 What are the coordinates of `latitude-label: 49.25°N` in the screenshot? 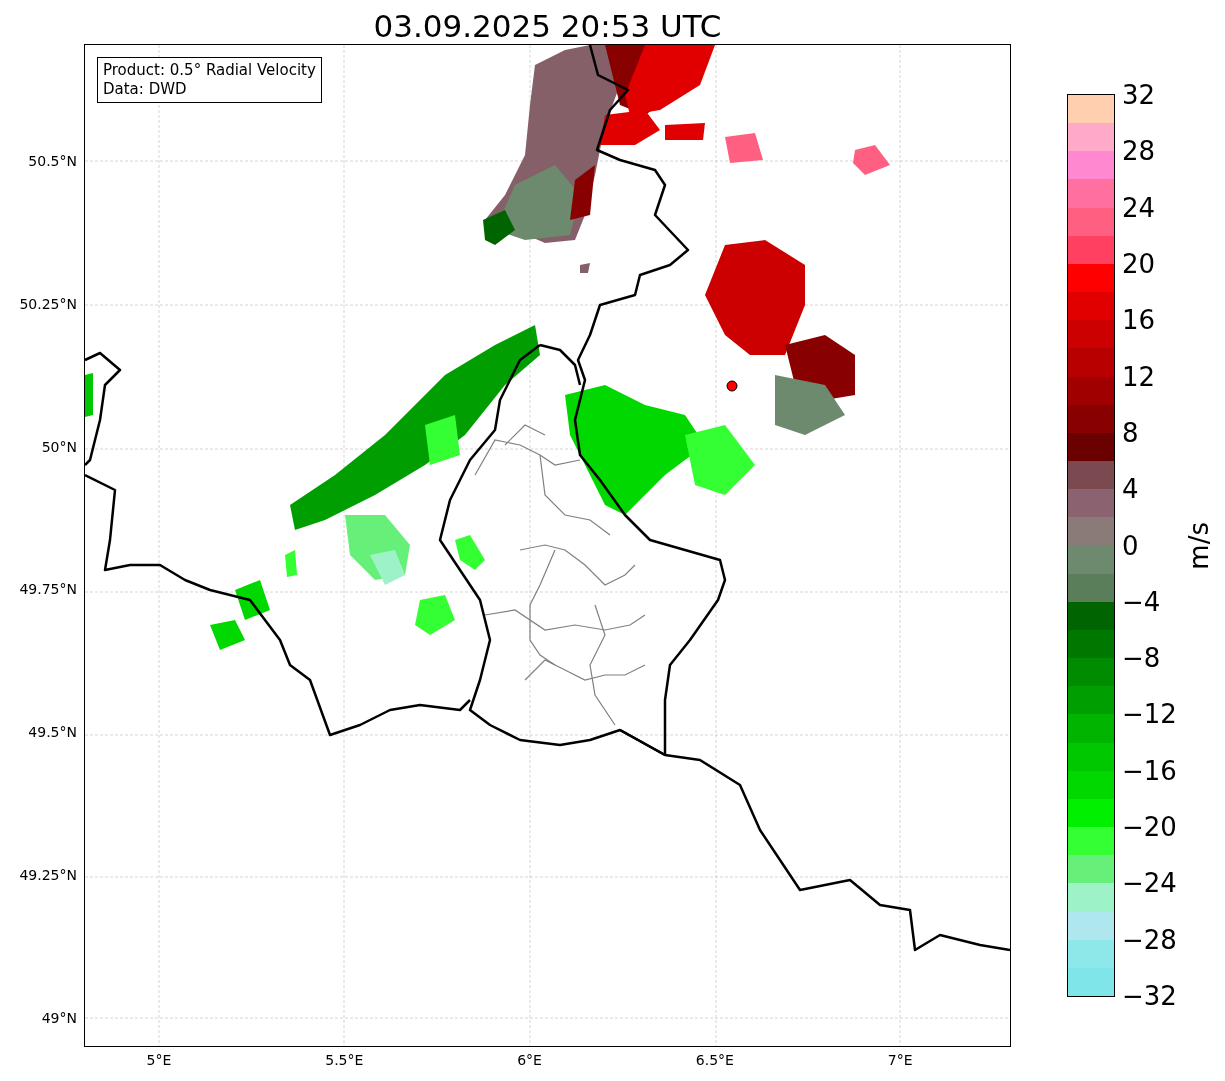 It's located at (48, 875).